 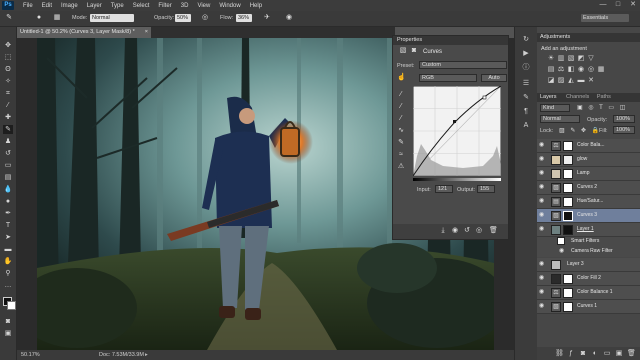 What do you see at coordinates (526, 67) in the screenshot?
I see `info-panel-icon: ⓘ` at bounding box center [526, 67].